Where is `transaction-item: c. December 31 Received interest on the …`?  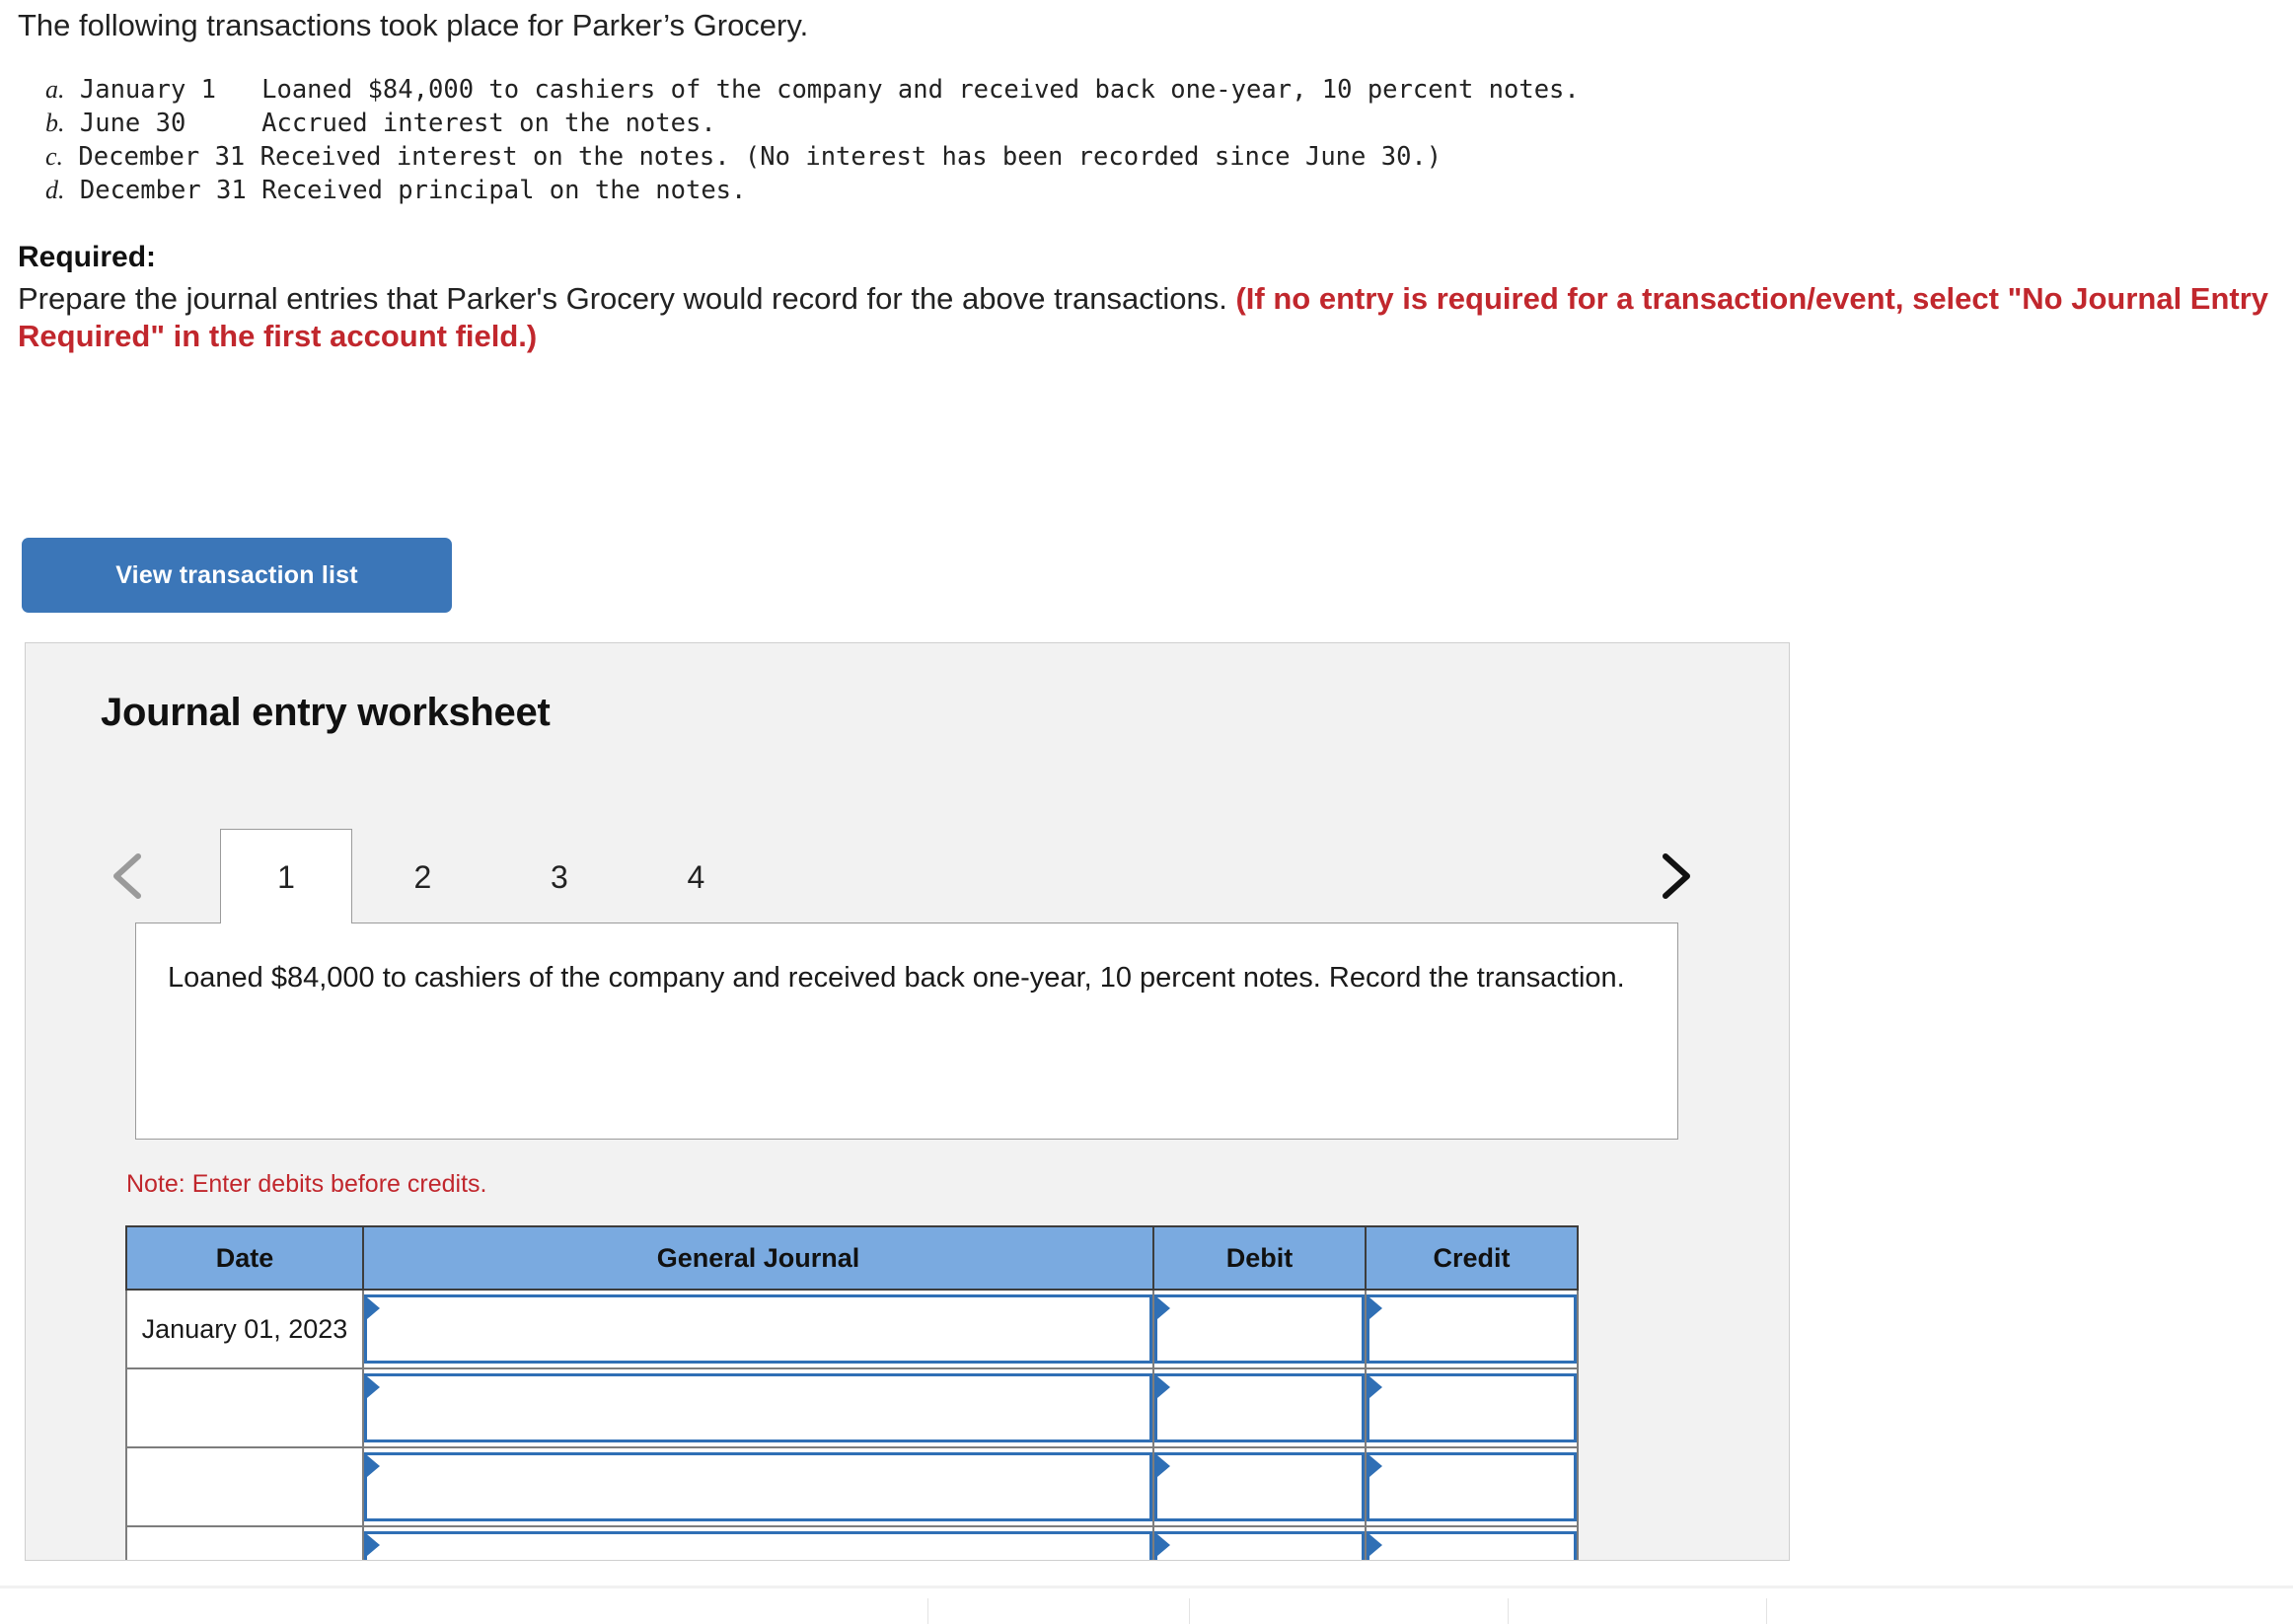 transaction-item: c. December 31 Received interest on the … is located at coordinates (1169, 157).